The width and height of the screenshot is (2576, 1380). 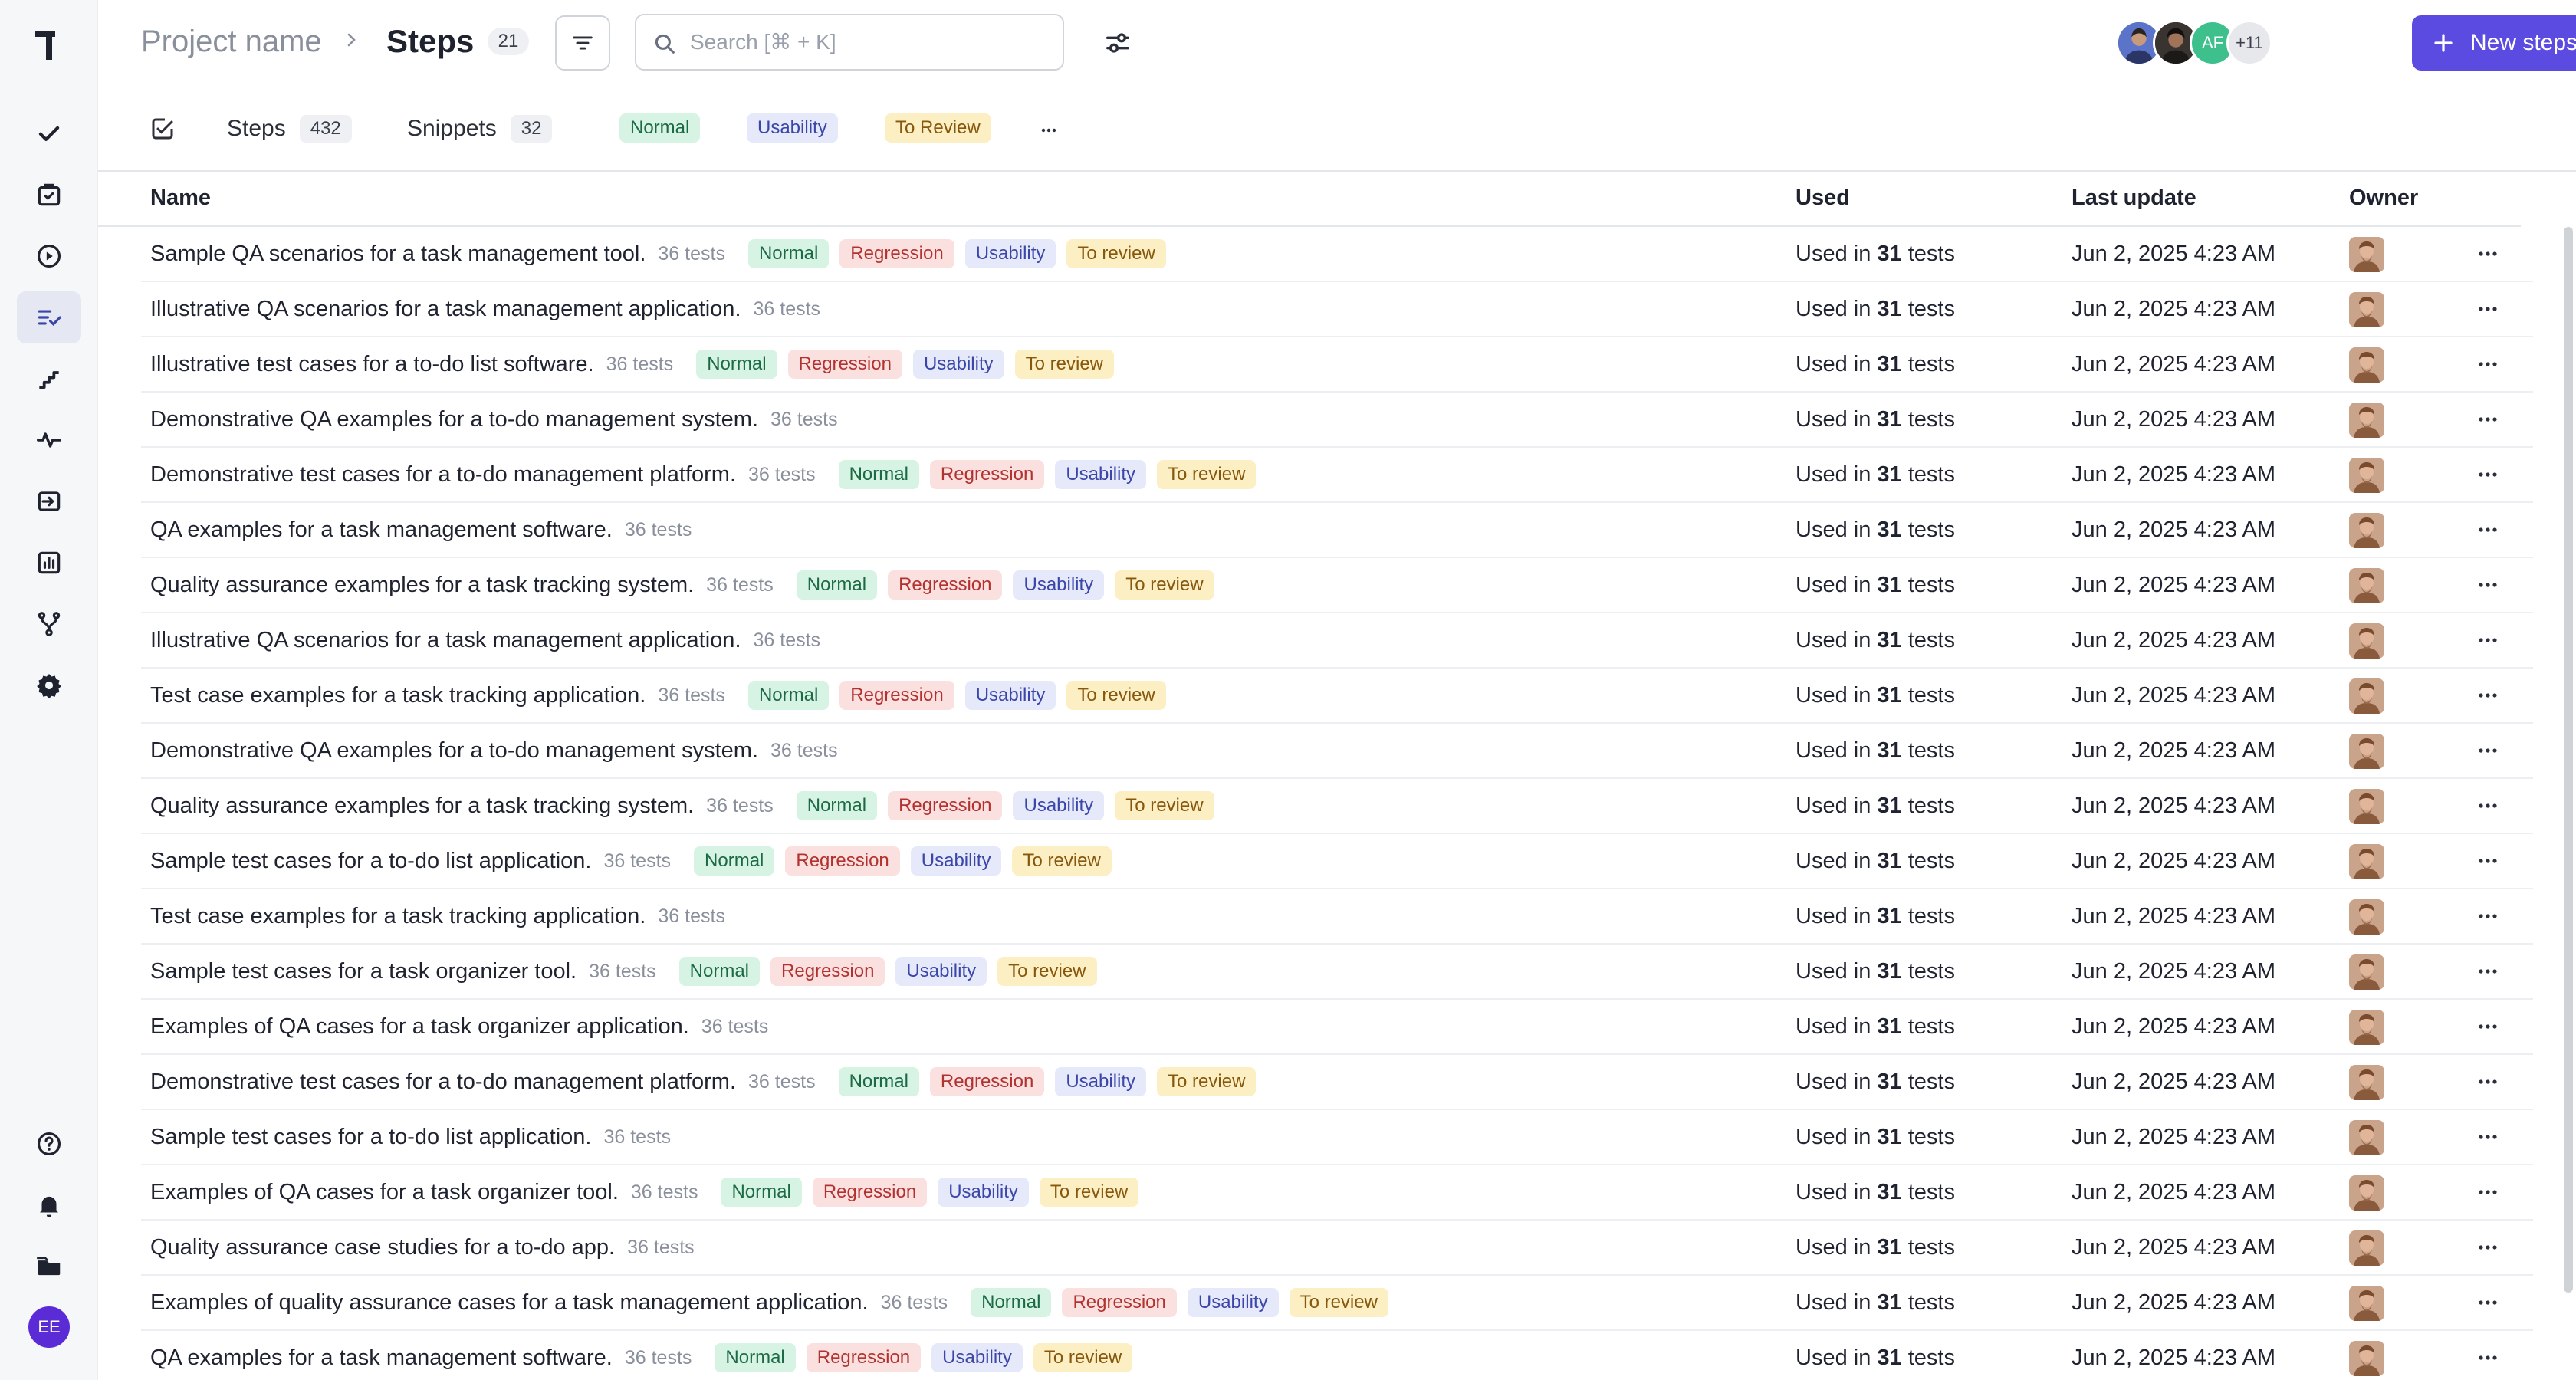 What do you see at coordinates (49, 440) in the screenshot?
I see `sidebar-item-activity` at bounding box center [49, 440].